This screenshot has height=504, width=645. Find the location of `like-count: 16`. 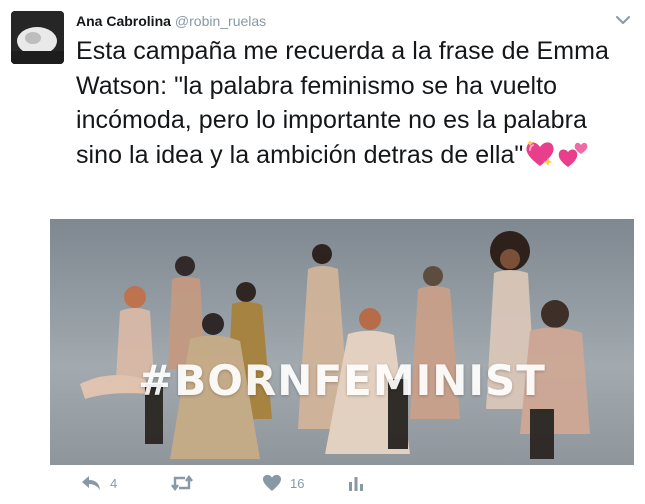

like-count: 16 is located at coordinates (297, 483).